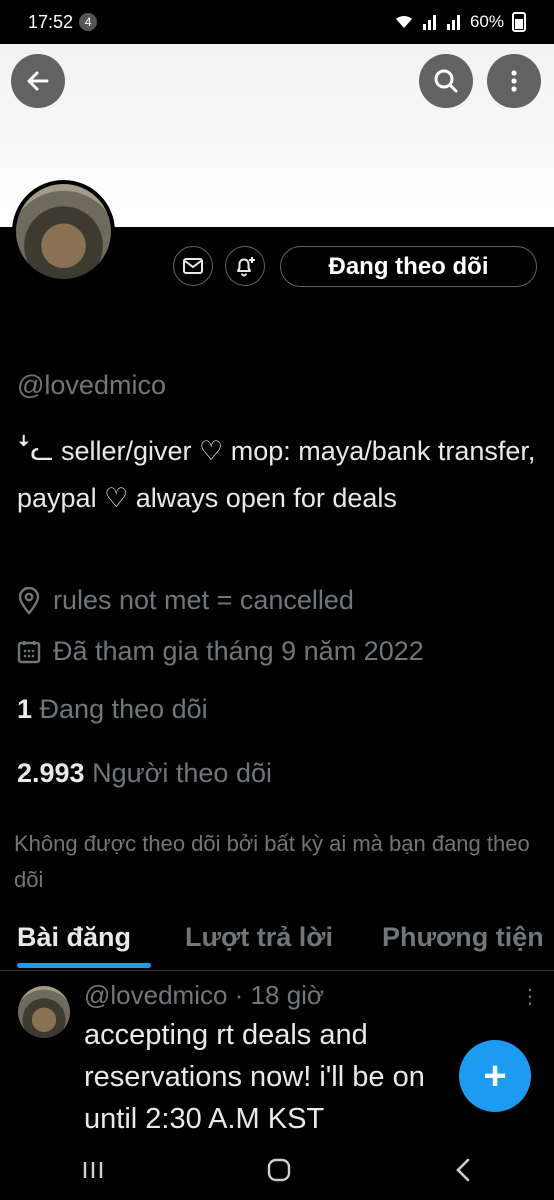  Describe the element at coordinates (408, 266) in the screenshot. I see `following-button: Đang theo dõi` at that location.